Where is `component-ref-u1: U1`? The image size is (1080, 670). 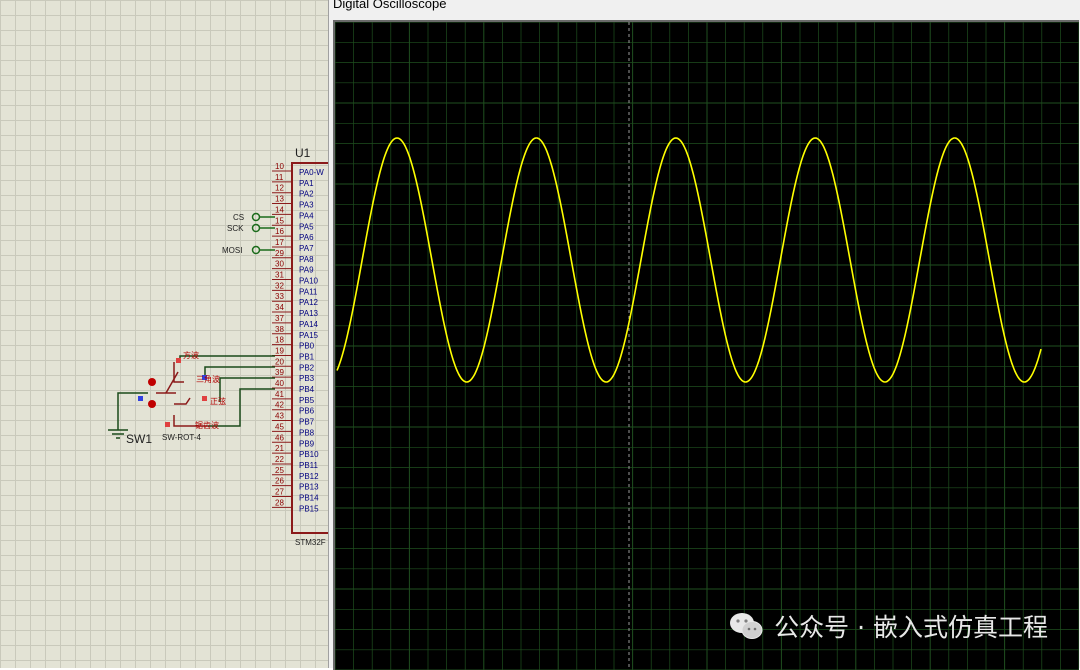
component-ref-u1: U1 is located at coordinates (303, 153).